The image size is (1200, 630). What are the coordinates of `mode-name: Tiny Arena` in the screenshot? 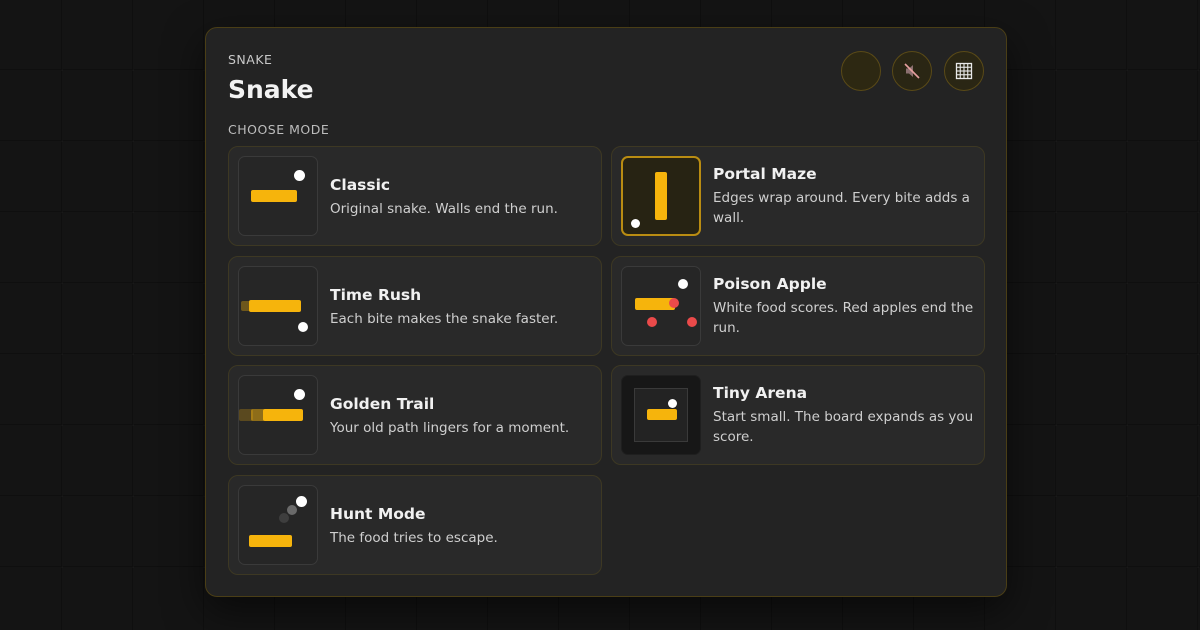 It's located at (760, 393).